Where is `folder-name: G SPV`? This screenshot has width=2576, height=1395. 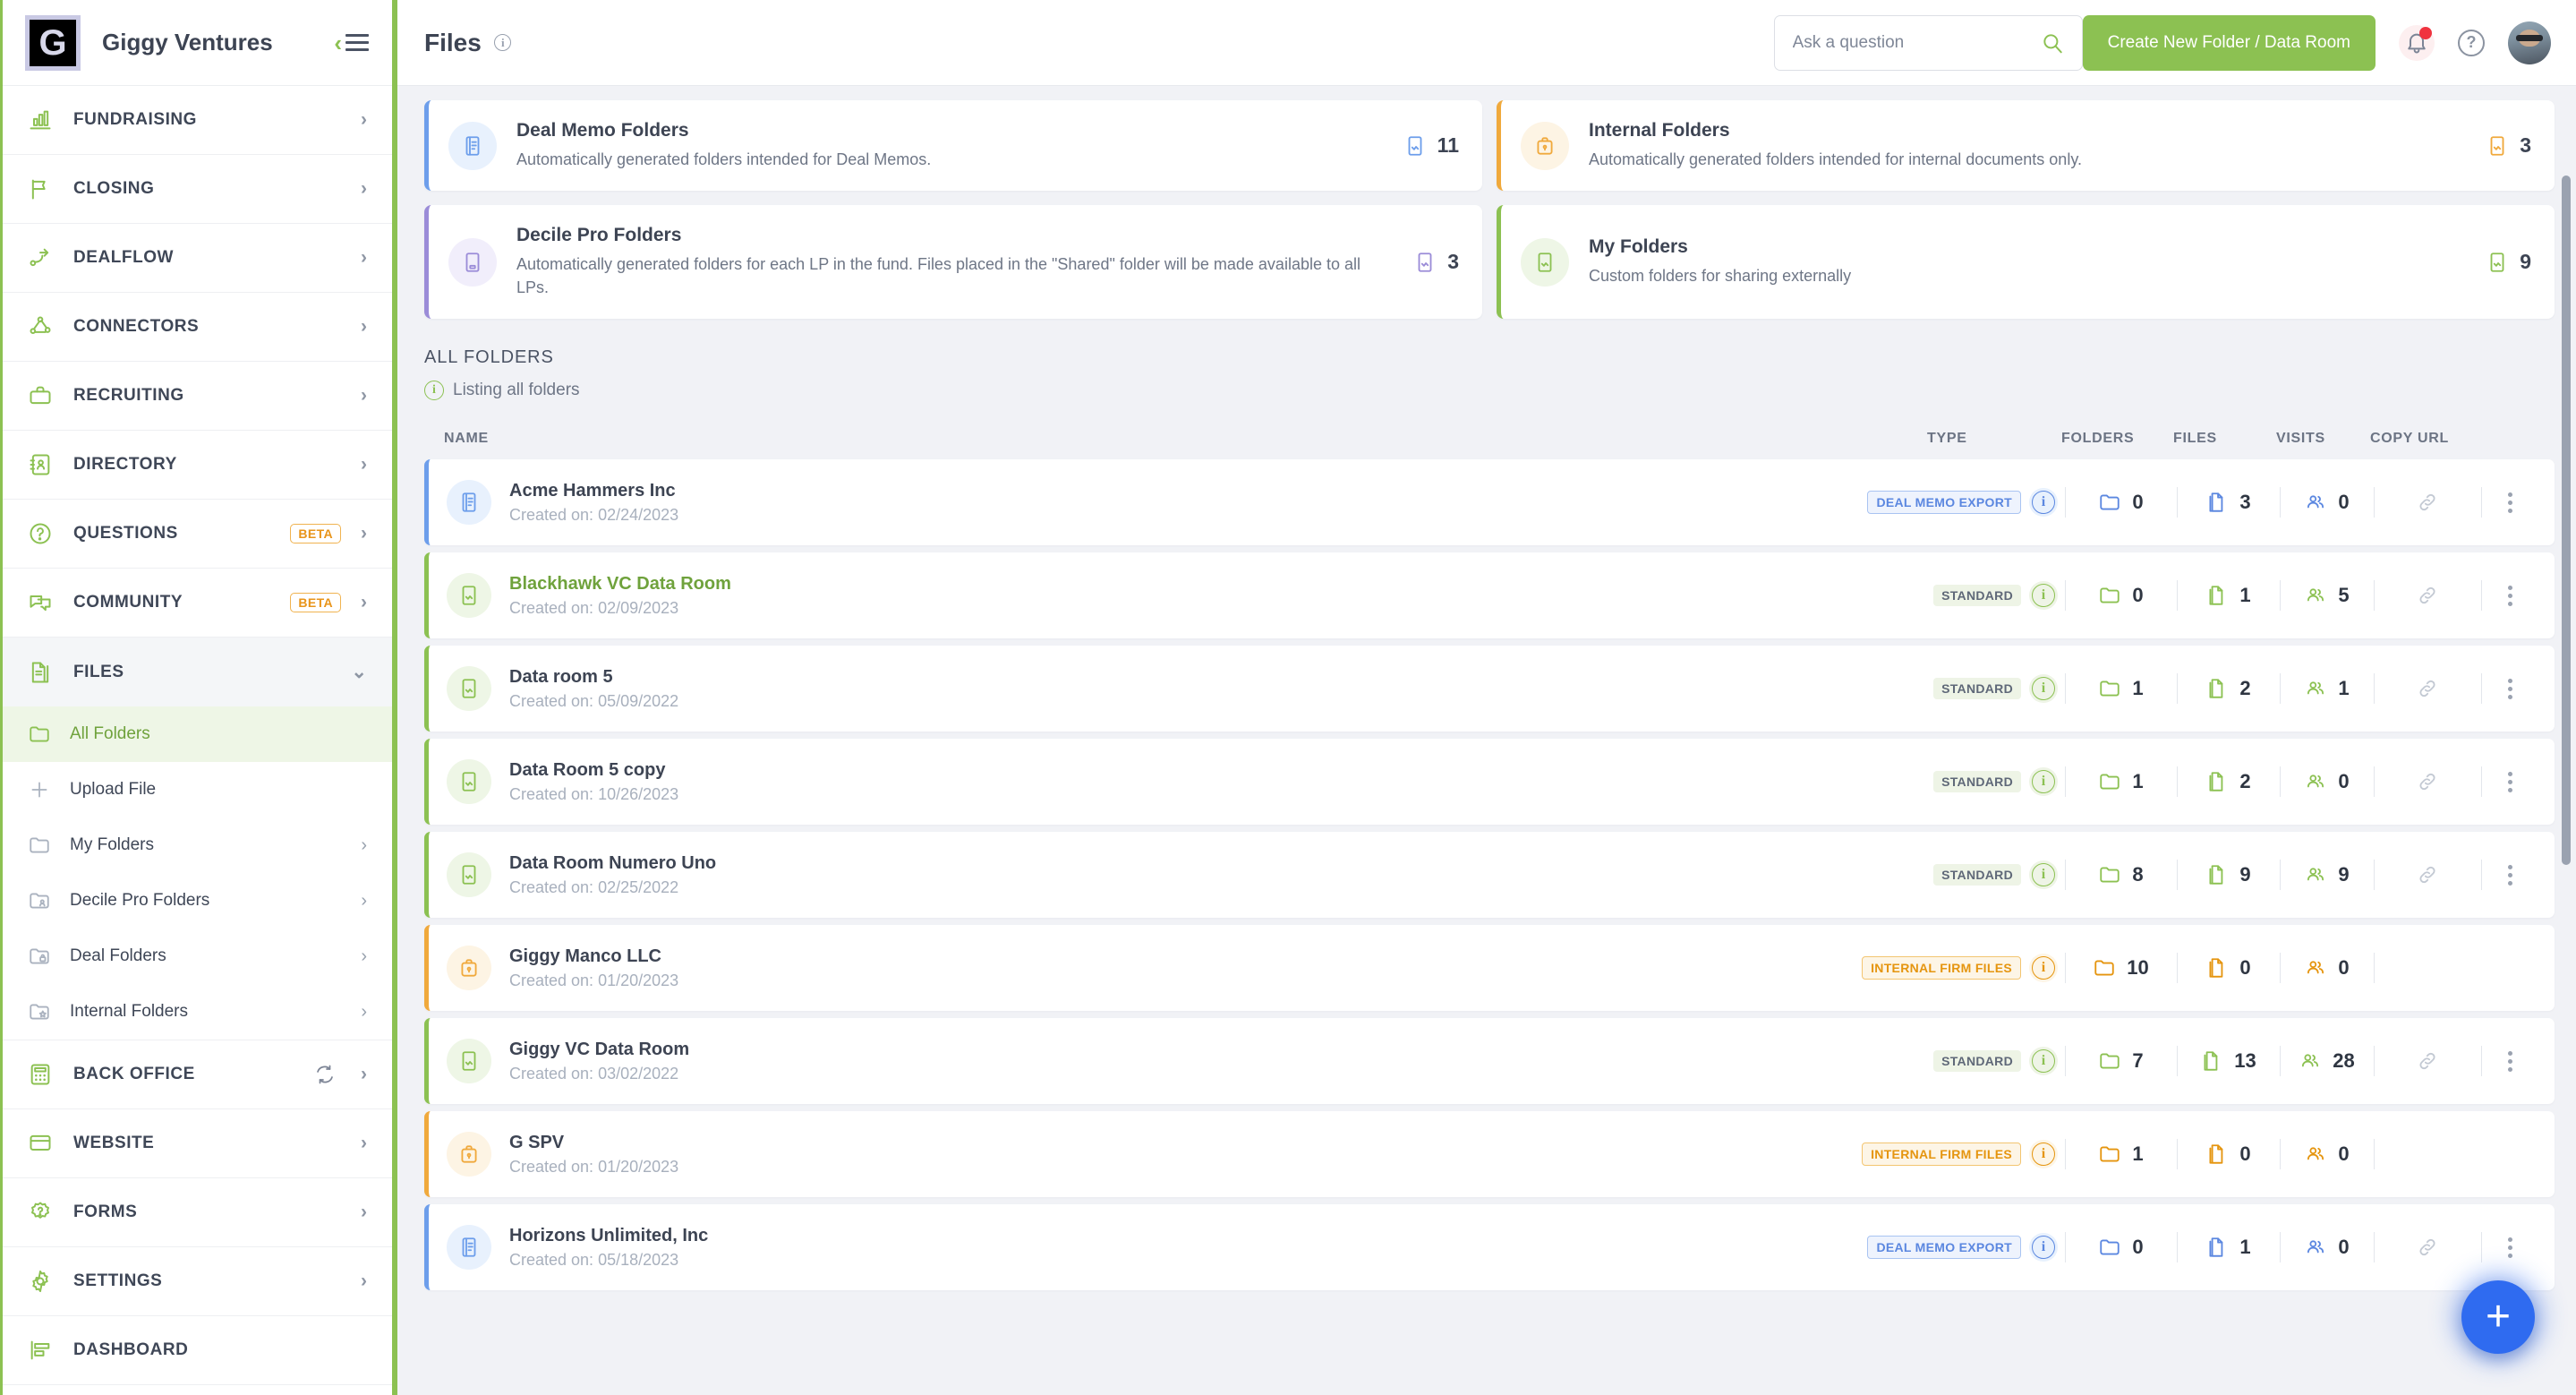
folder-name: G SPV is located at coordinates (593, 1143).